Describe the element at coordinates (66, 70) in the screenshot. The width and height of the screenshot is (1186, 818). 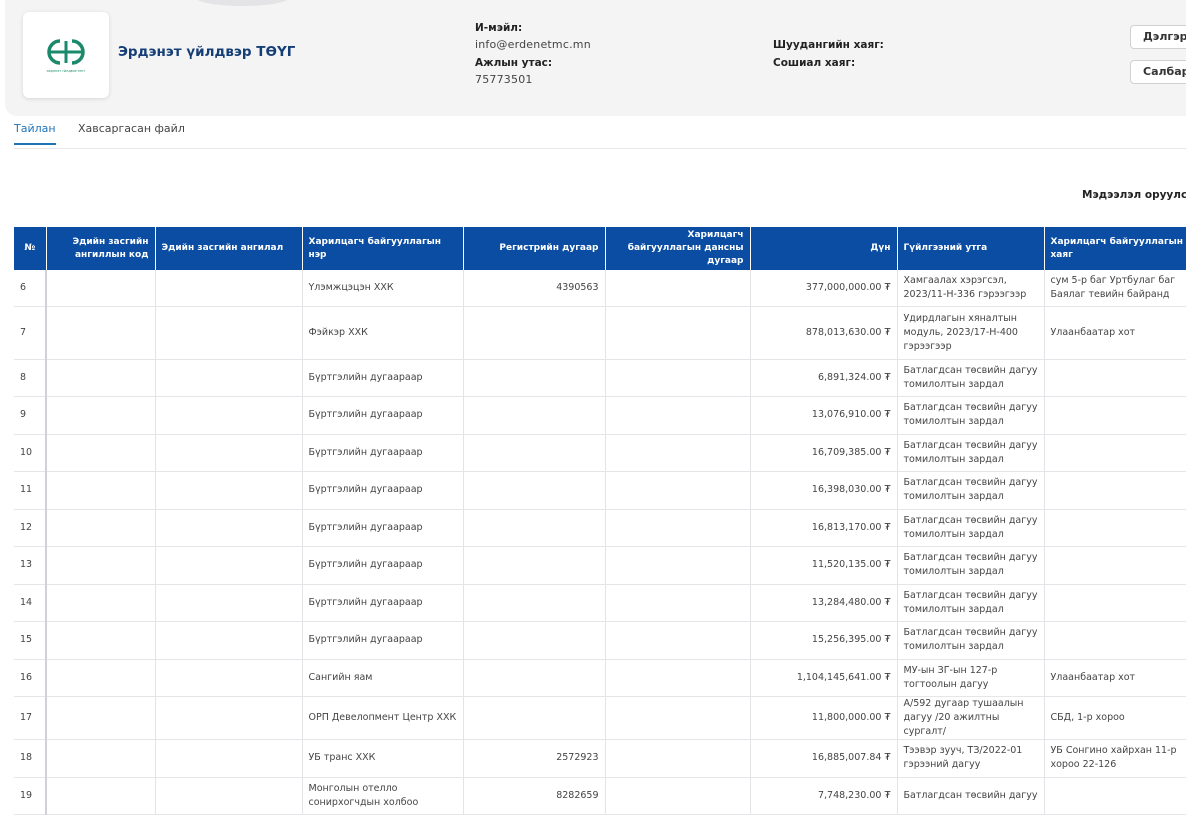
I see `logo-caption: ЭРДЭНЭТ ҮЙЛДВЭР ТӨҮГ` at that location.